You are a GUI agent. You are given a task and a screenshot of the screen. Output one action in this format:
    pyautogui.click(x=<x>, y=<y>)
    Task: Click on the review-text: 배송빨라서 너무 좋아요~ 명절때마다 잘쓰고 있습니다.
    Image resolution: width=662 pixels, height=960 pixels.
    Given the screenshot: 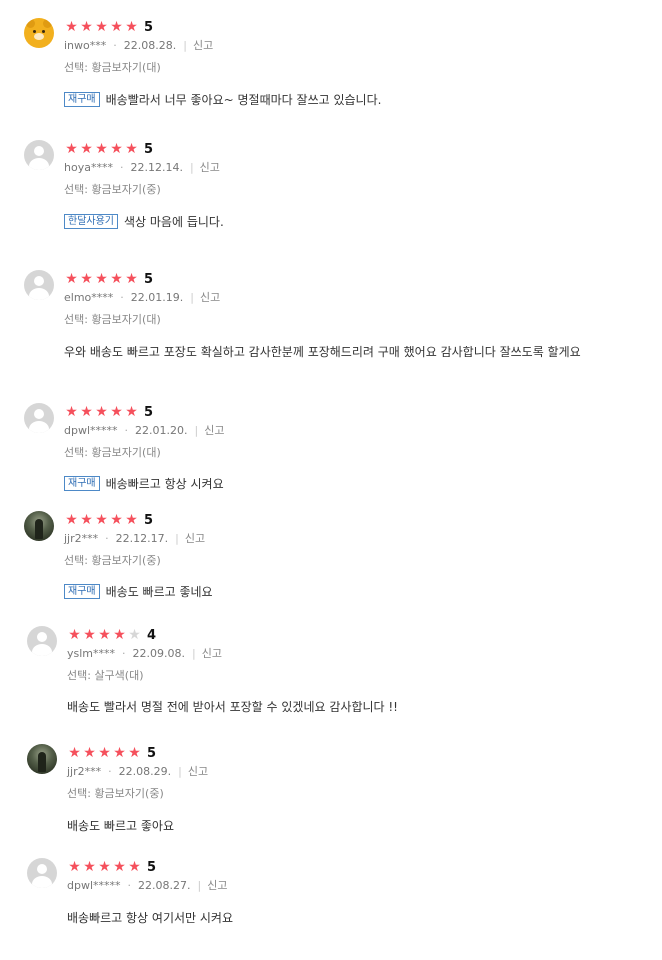 What is the action you would take?
    pyautogui.click(x=243, y=99)
    